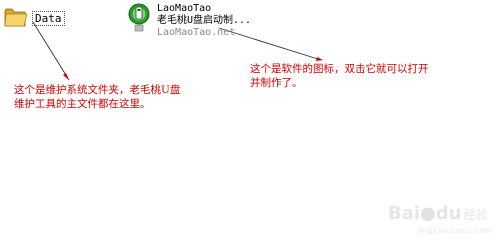 This screenshot has width=500, height=246. I want to click on watermark-suffix: 经验, so click(475, 215).